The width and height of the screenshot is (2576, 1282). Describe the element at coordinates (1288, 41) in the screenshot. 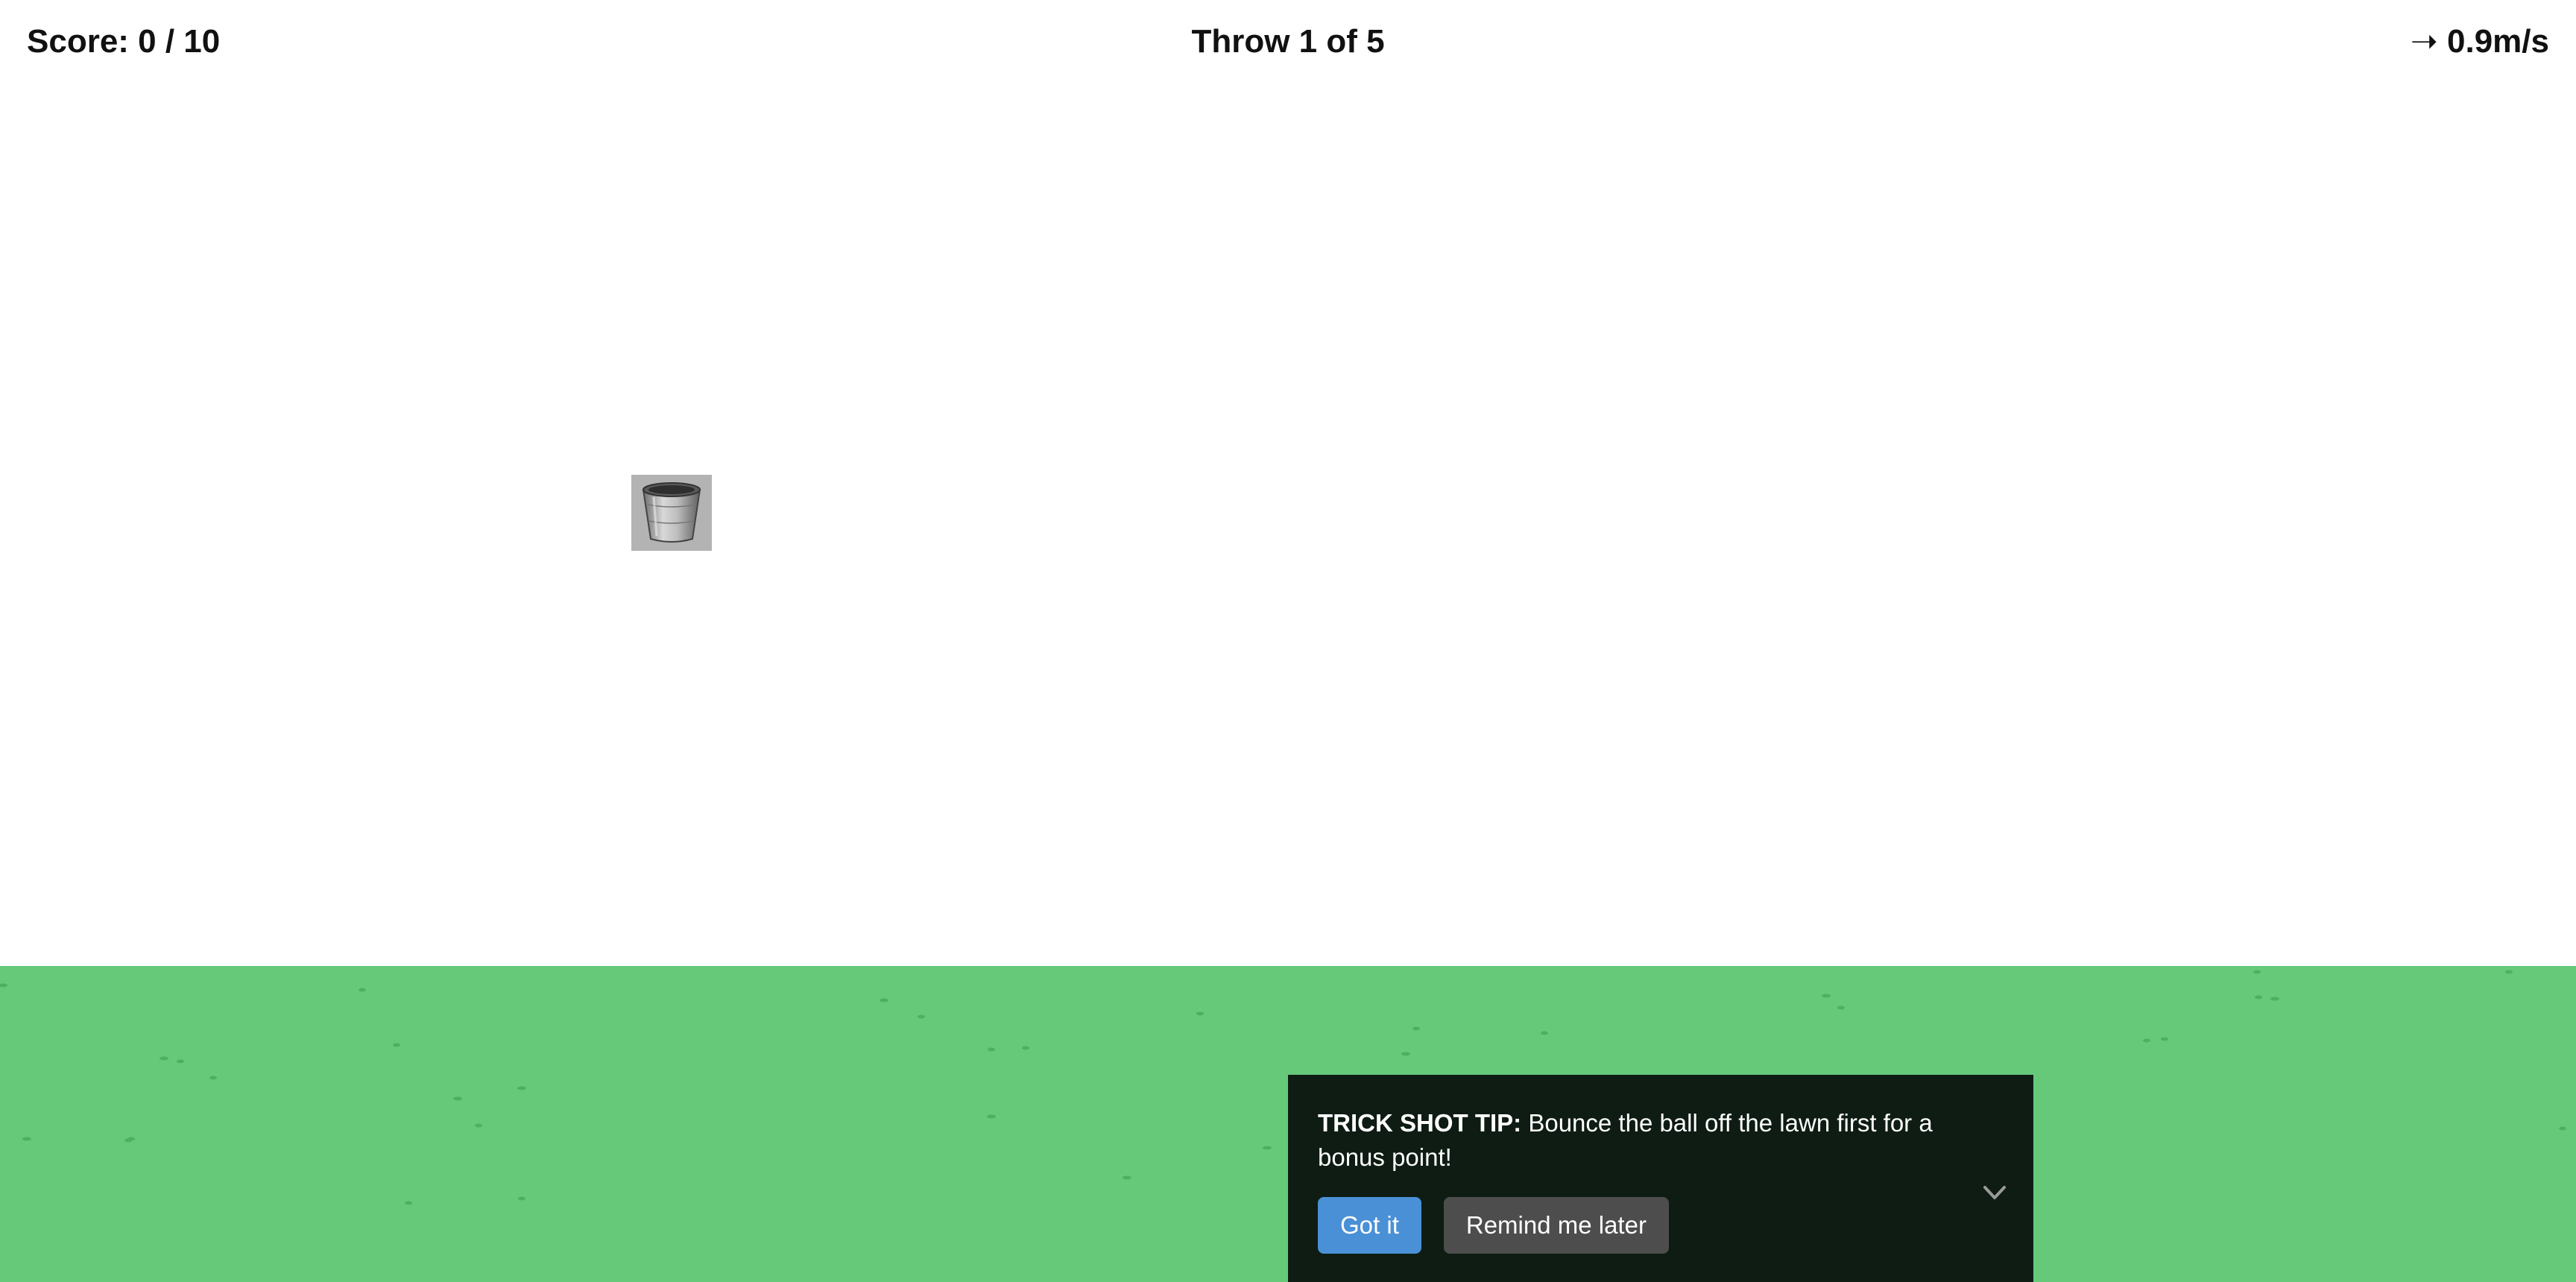

I see `throw-counter: Throw 1 of 5` at that location.